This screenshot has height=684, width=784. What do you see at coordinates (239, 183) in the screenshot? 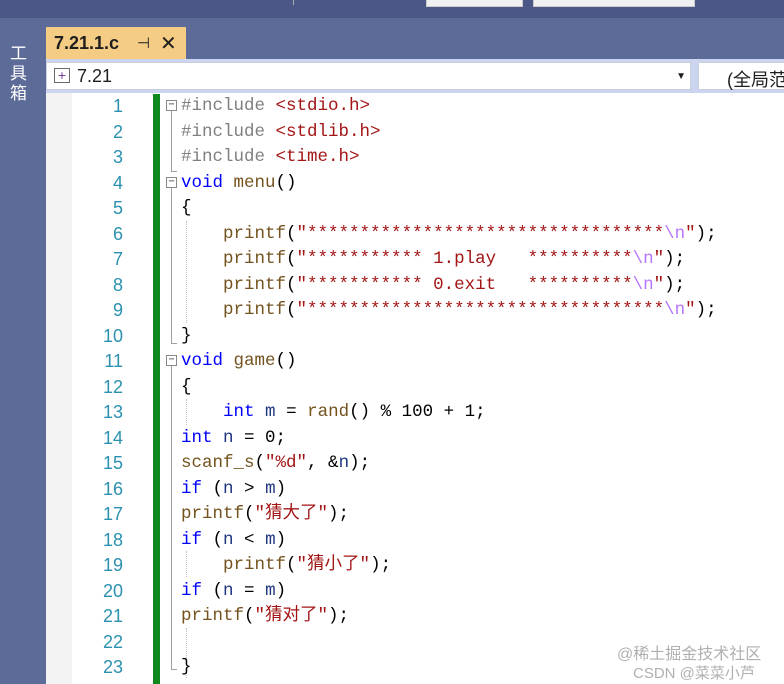
I see `code-text: void menu()` at bounding box center [239, 183].